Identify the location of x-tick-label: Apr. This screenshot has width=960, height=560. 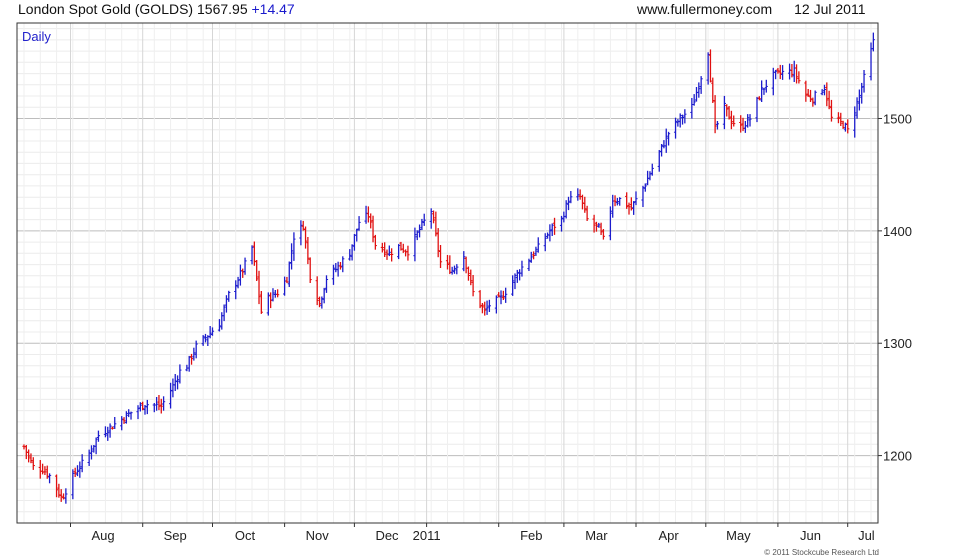
(668, 535).